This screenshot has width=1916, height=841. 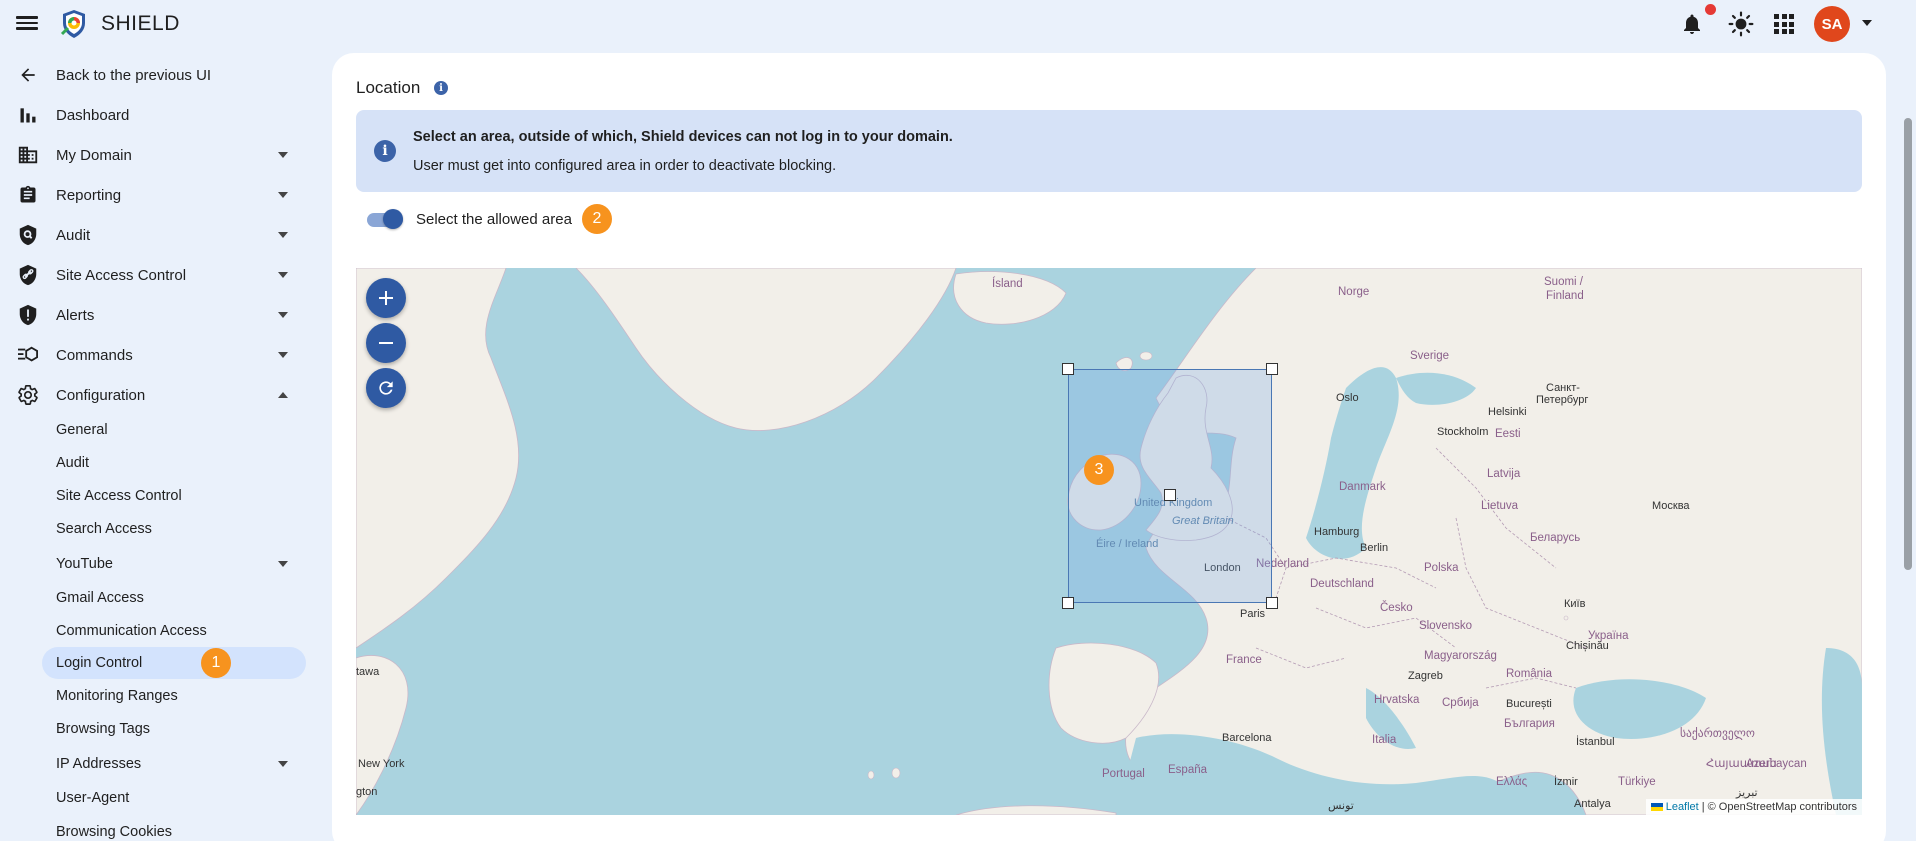 What do you see at coordinates (1429, 356) in the screenshot?
I see `map-label: Sverige` at bounding box center [1429, 356].